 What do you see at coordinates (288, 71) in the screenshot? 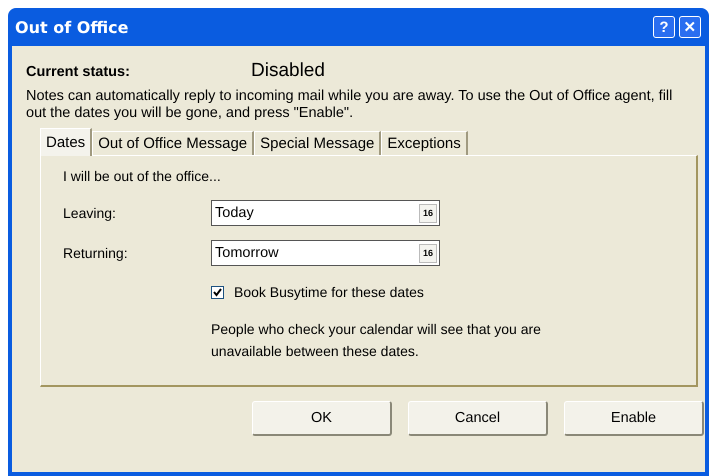
I see `status-value: Disabled` at bounding box center [288, 71].